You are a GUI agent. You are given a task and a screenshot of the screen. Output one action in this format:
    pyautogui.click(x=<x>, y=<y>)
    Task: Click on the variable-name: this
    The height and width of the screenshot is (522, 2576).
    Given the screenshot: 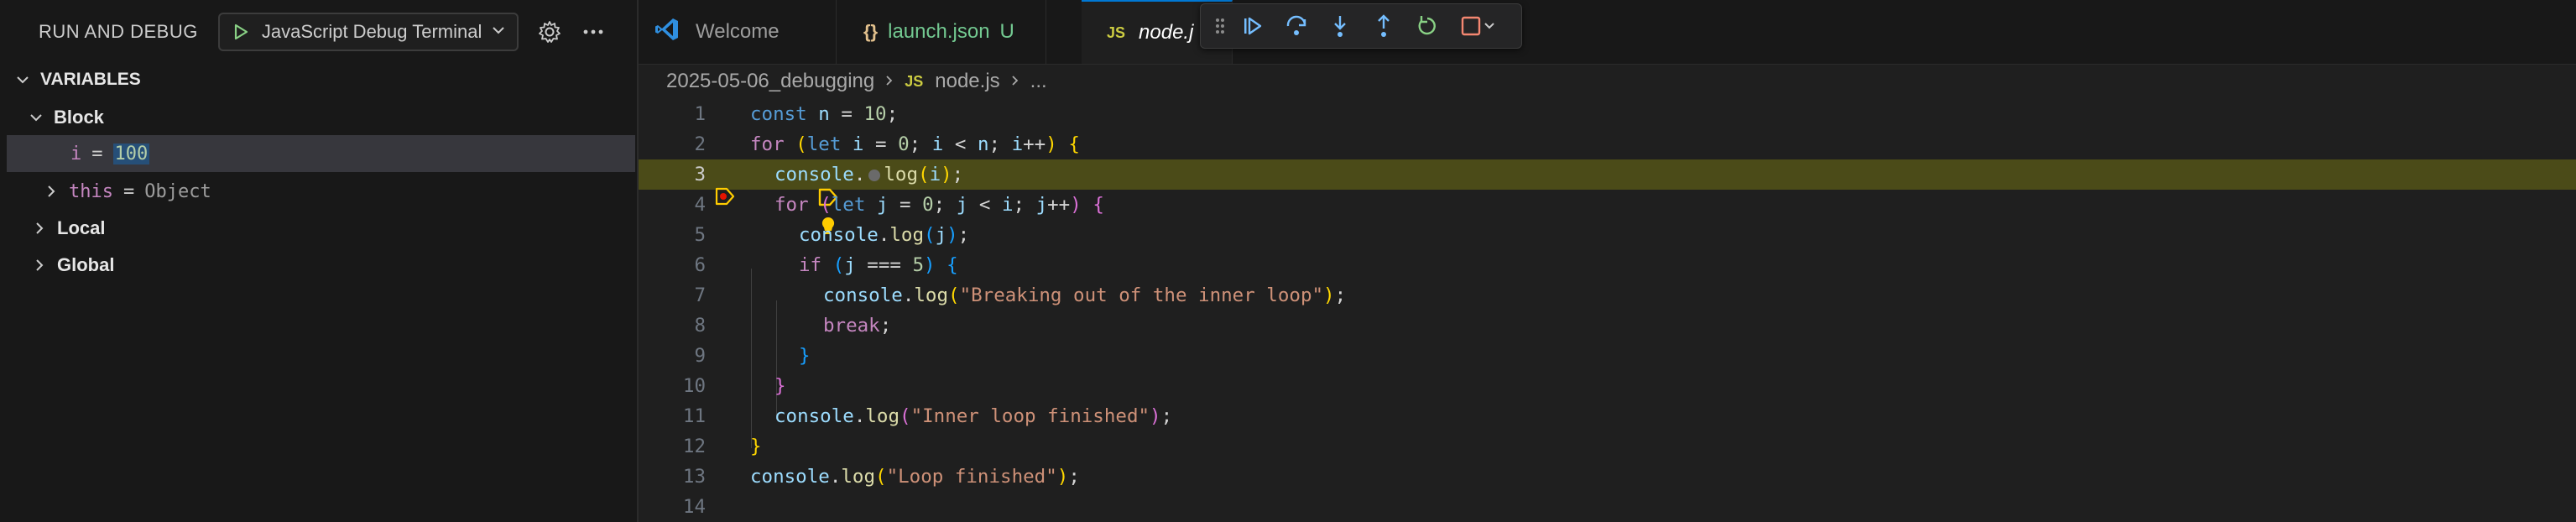 What is the action you would take?
    pyautogui.click(x=91, y=191)
    